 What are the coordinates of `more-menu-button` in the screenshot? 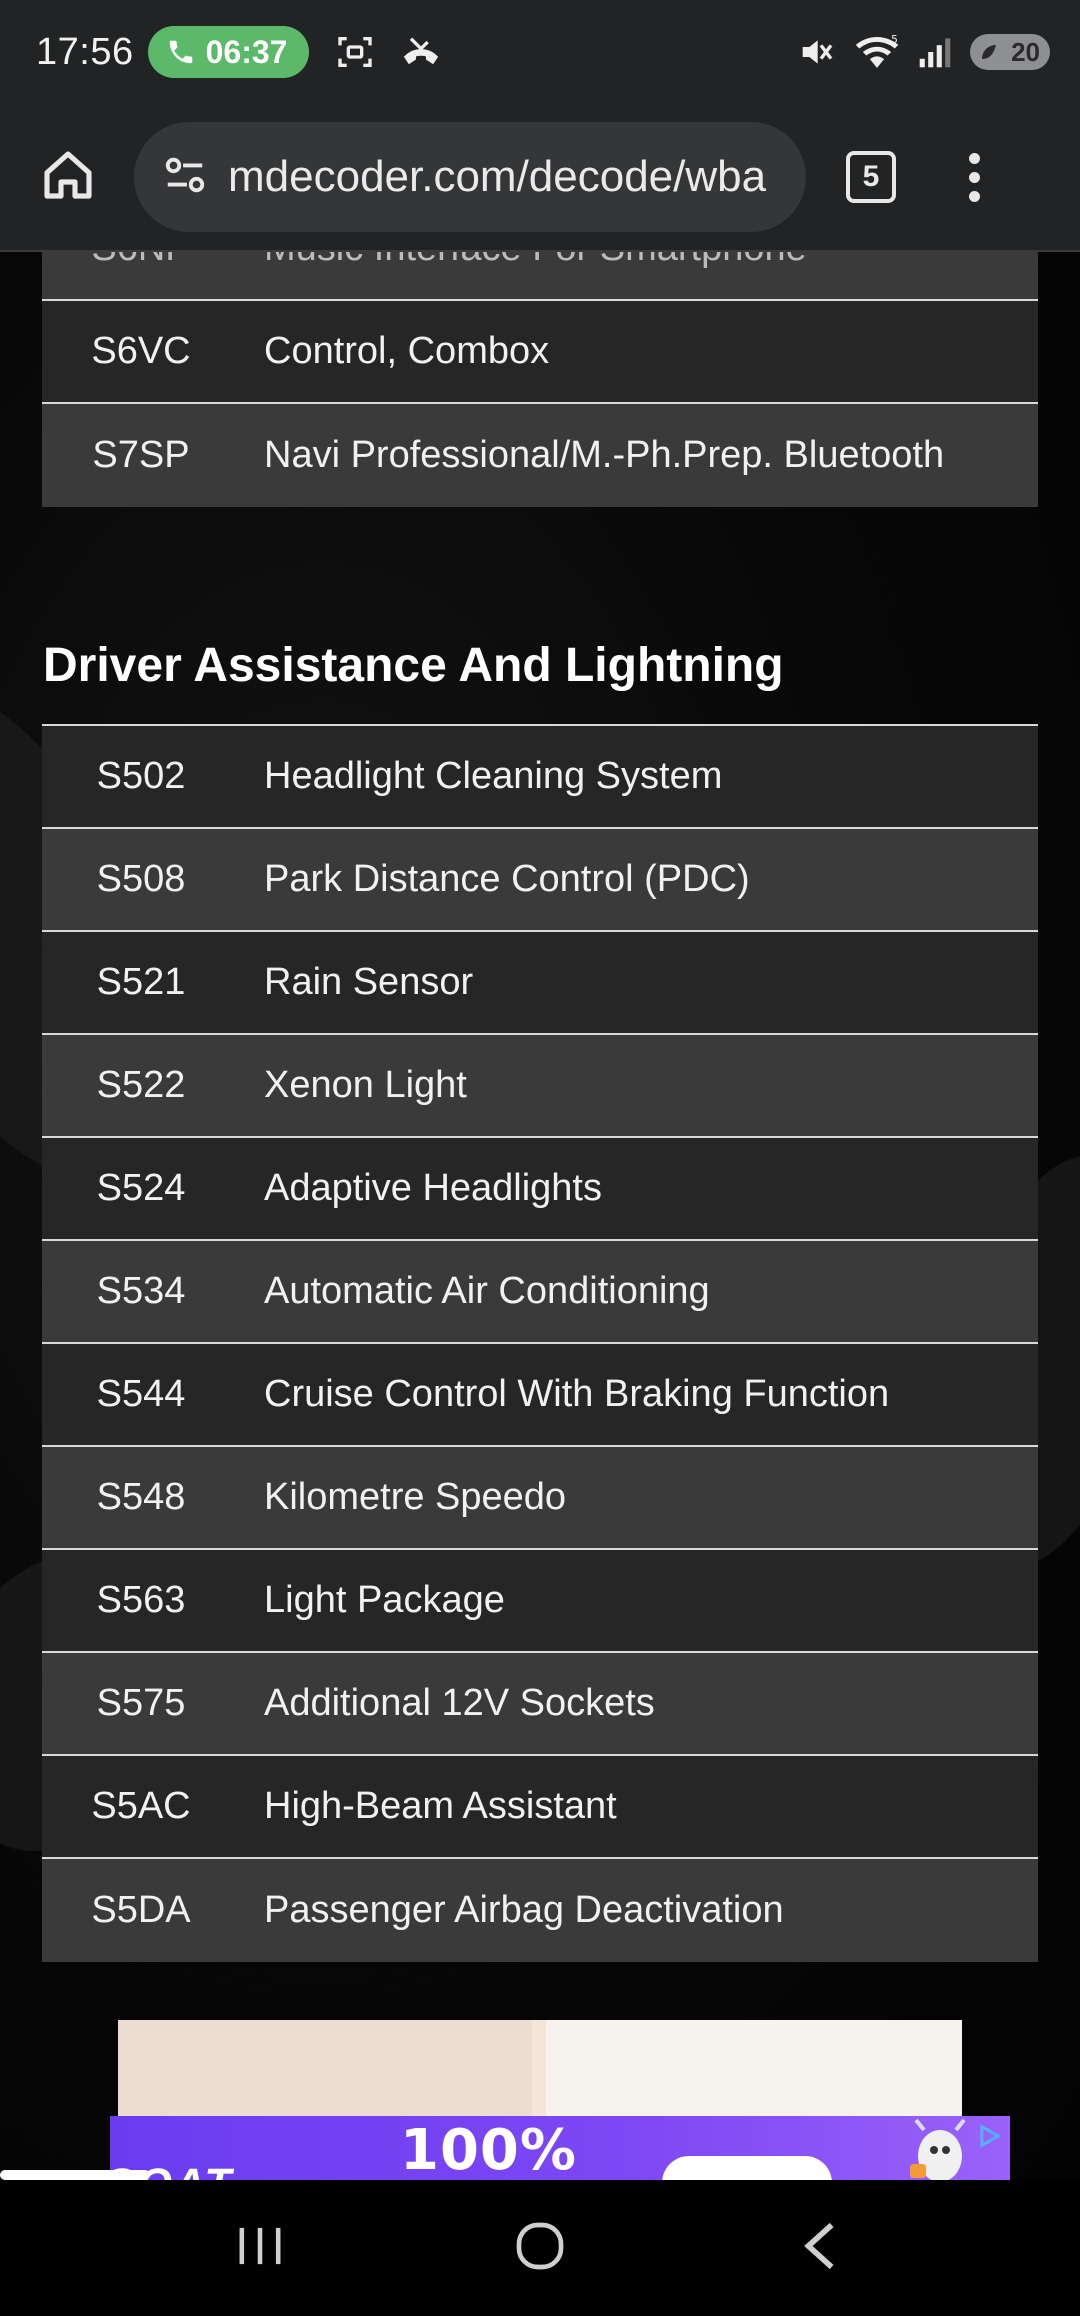 It's located at (974, 177).